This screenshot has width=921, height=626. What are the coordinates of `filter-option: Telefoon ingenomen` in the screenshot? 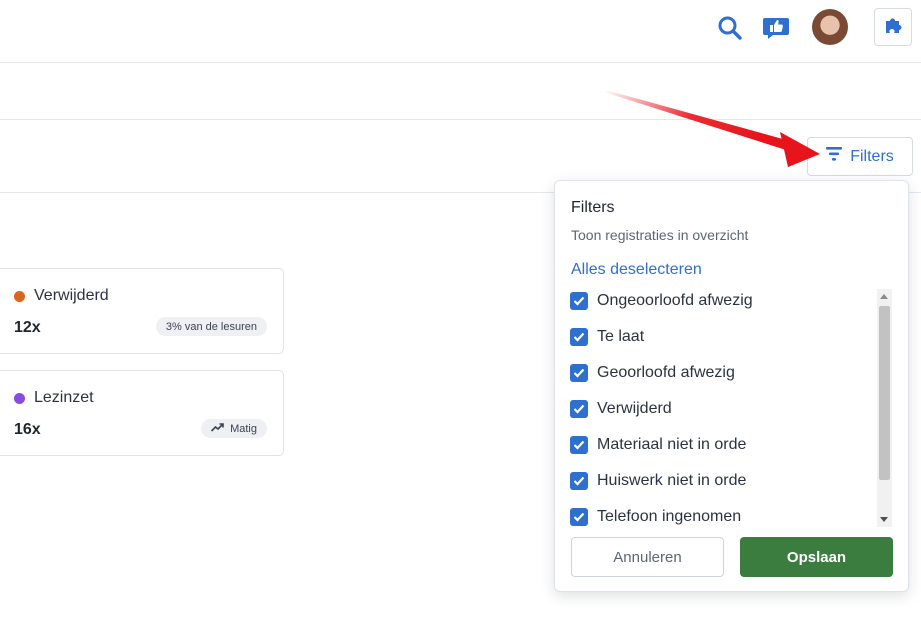 It's located at (655, 516).